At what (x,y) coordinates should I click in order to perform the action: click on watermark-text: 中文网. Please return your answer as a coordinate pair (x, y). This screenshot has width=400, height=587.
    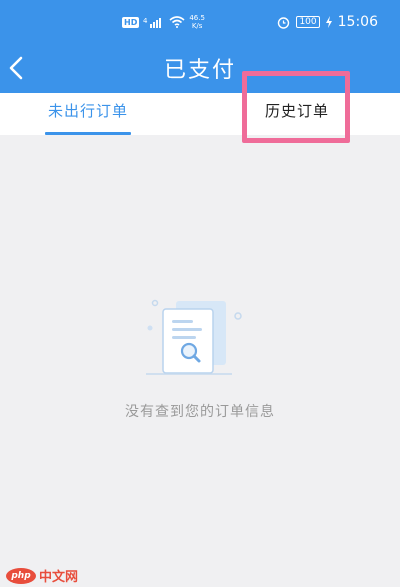
    Looking at the image, I should click on (59, 577).